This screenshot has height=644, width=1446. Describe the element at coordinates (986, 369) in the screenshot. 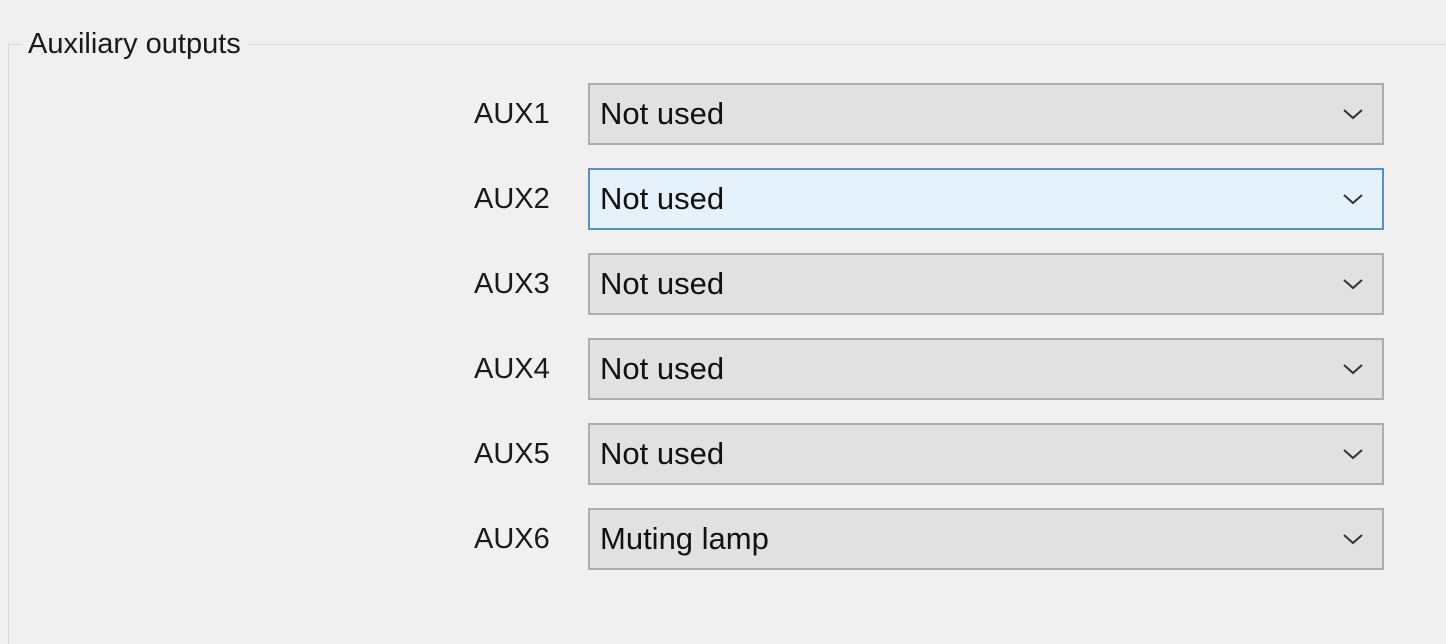

I see `aux4-dropdown: Not used` at that location.